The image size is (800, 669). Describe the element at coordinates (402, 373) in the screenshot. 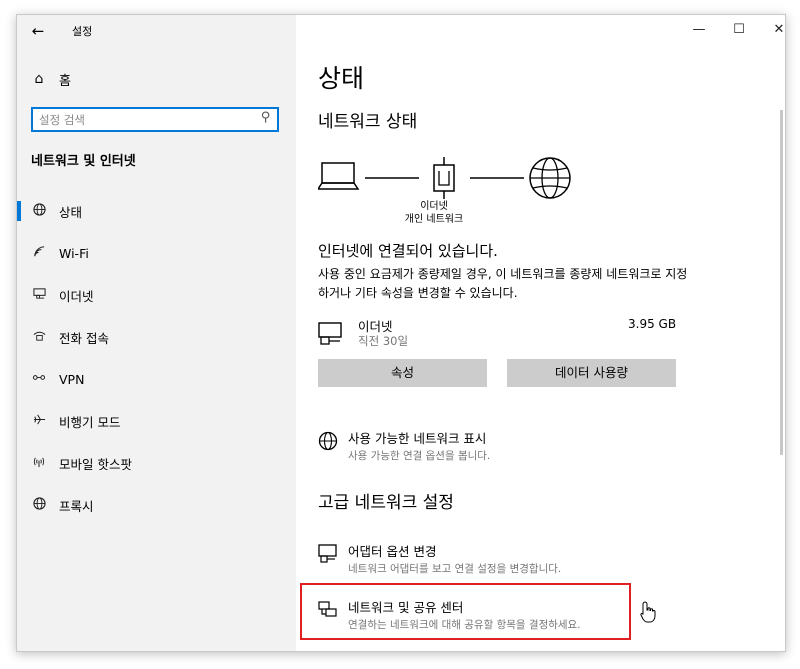

I see `properties-button: 속성` at that location.